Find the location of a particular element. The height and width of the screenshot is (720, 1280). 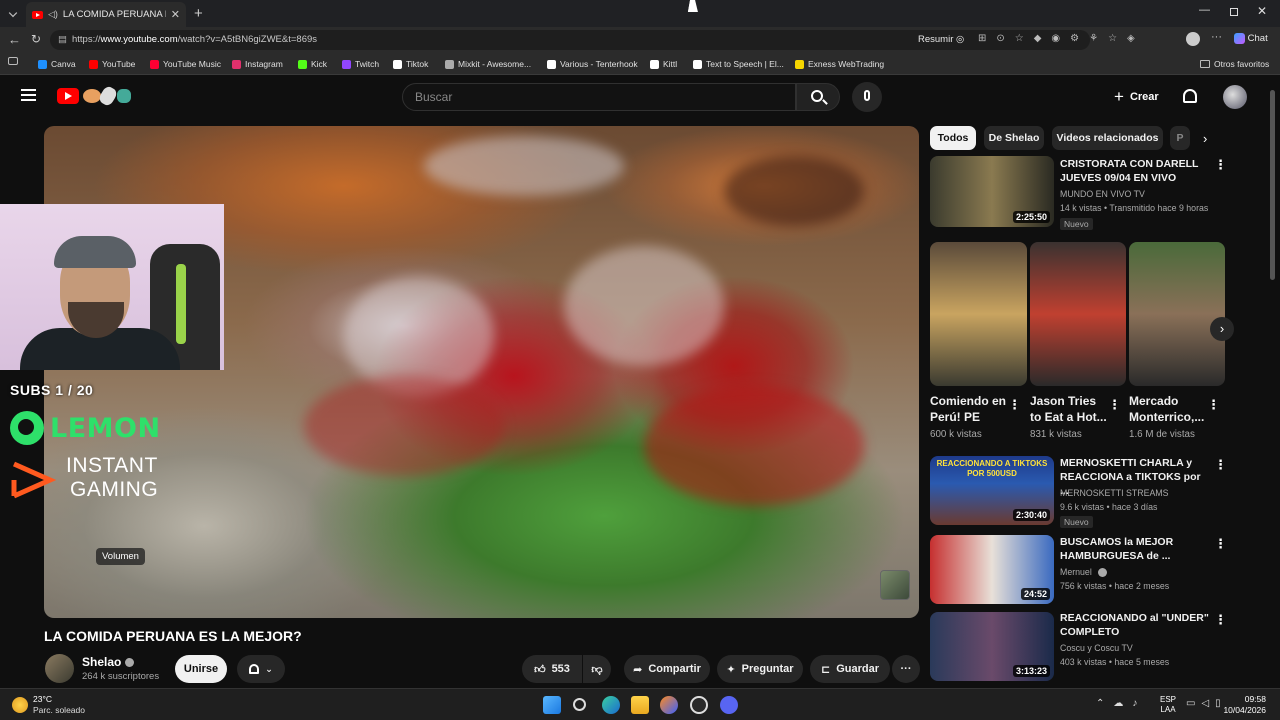

ask-button: ✦ Preguntar is located at coordinates (760, 669).